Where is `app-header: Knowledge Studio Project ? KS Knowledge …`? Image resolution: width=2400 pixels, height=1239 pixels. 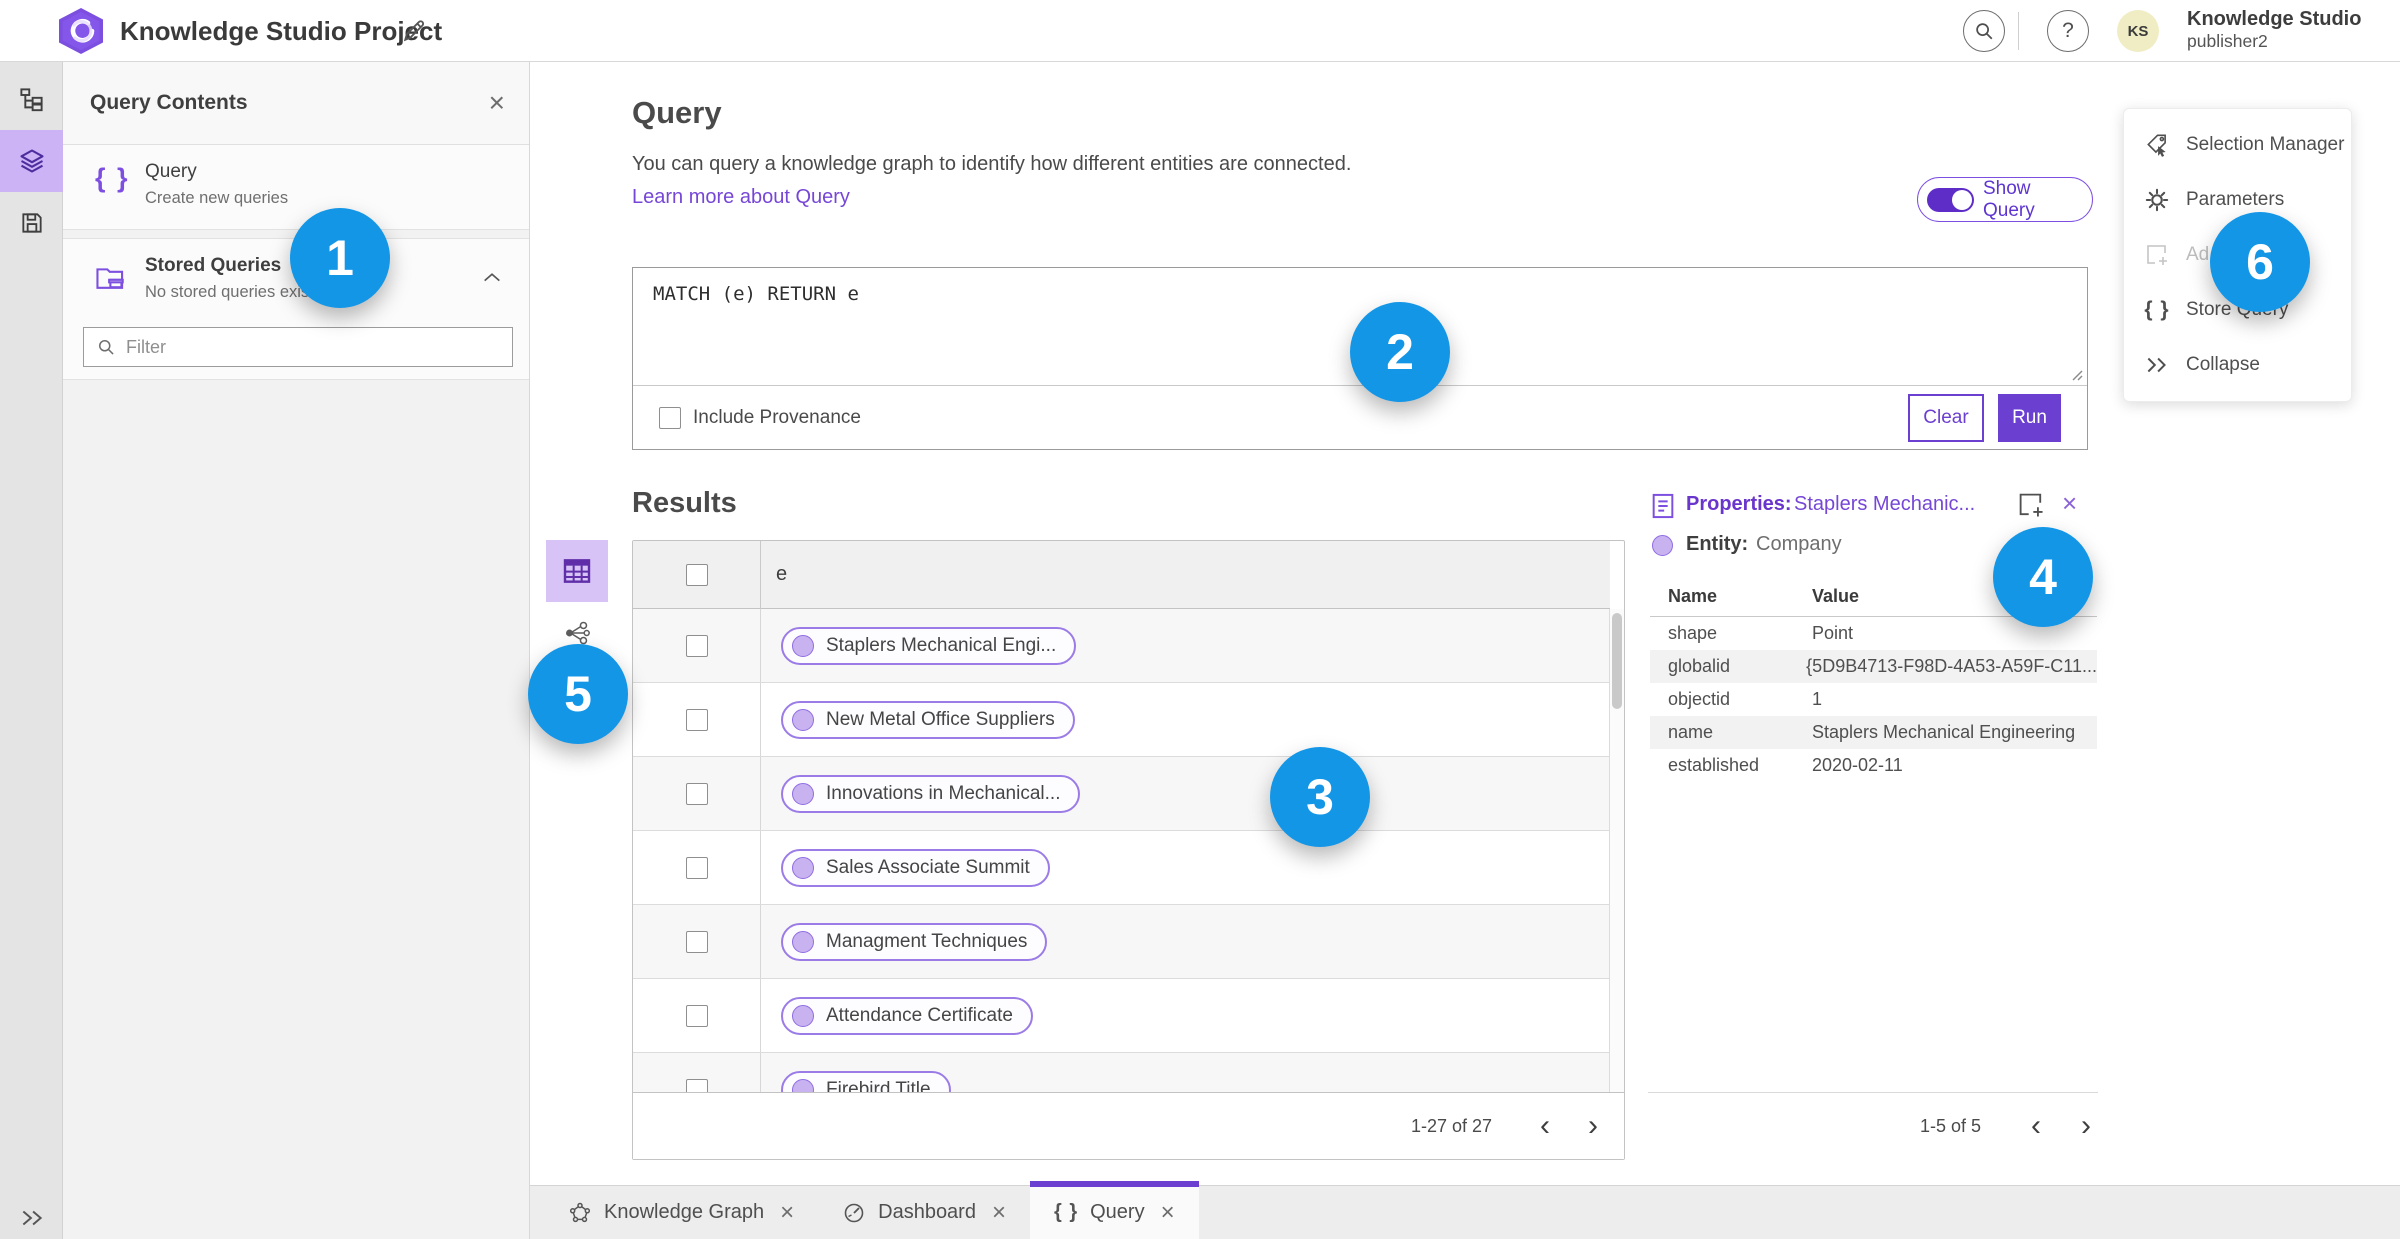 app-header: Knowledge Studio Project ? KS Knowledge … is located at coordinates (1200, 31).